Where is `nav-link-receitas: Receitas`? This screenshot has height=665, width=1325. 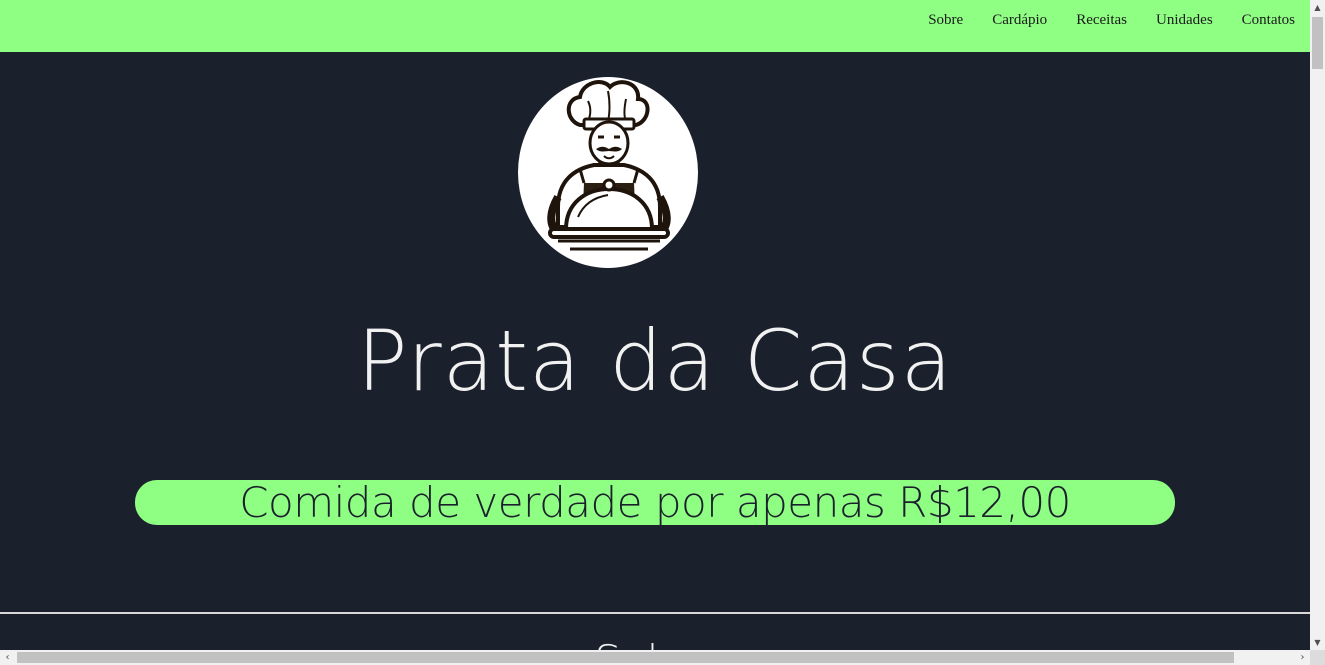
nav-link-receitas: Receitas is located at coordinates (1101, 20).